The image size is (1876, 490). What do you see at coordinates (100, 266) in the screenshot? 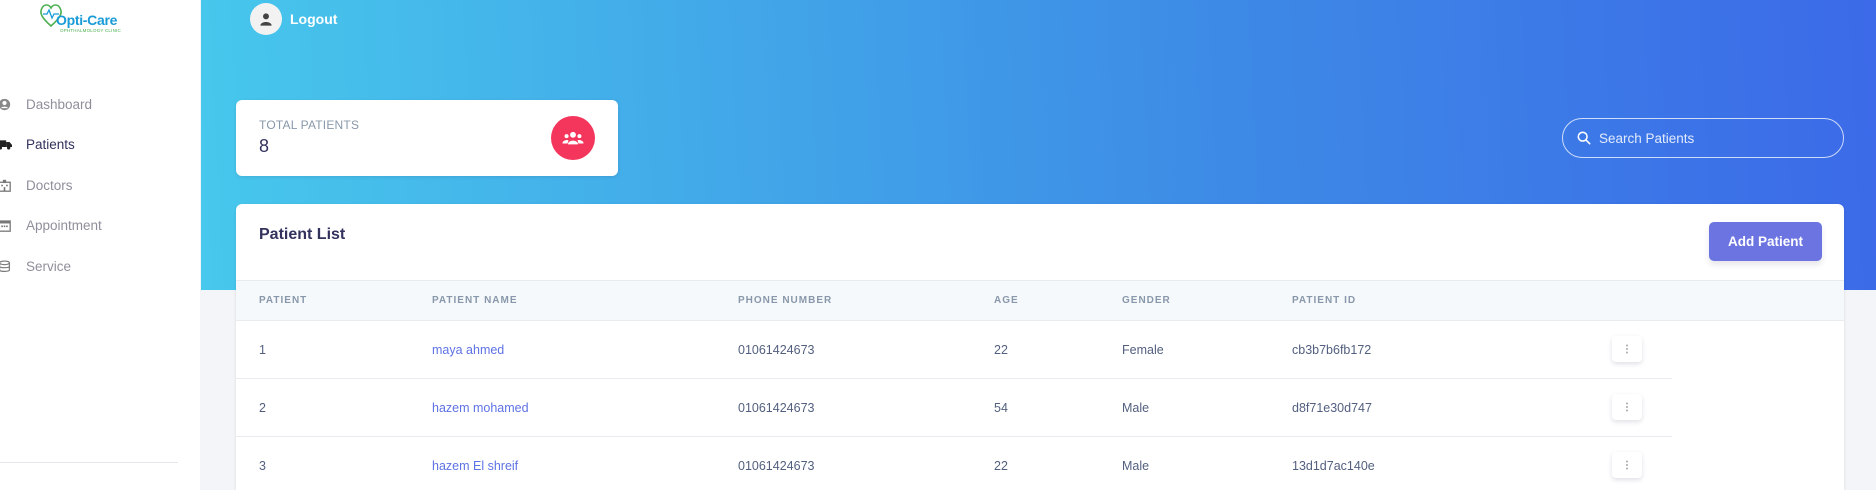
I see `sidebar-item-service: Service` at bounding box center [100, 266].